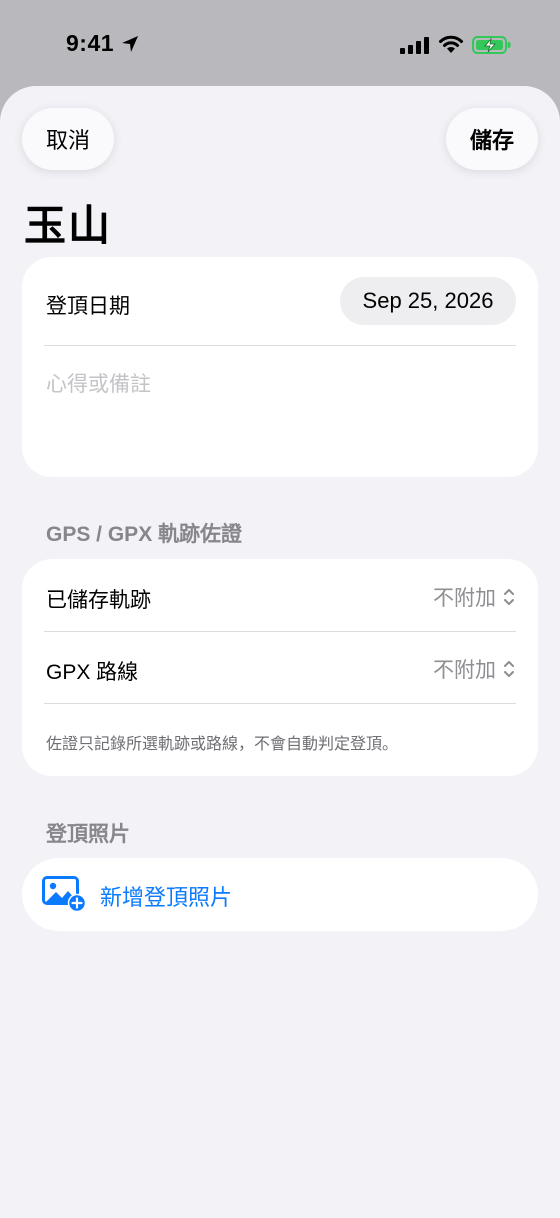  I want to click on add-photo-label: 新增登頂照片, so click(166, 897).